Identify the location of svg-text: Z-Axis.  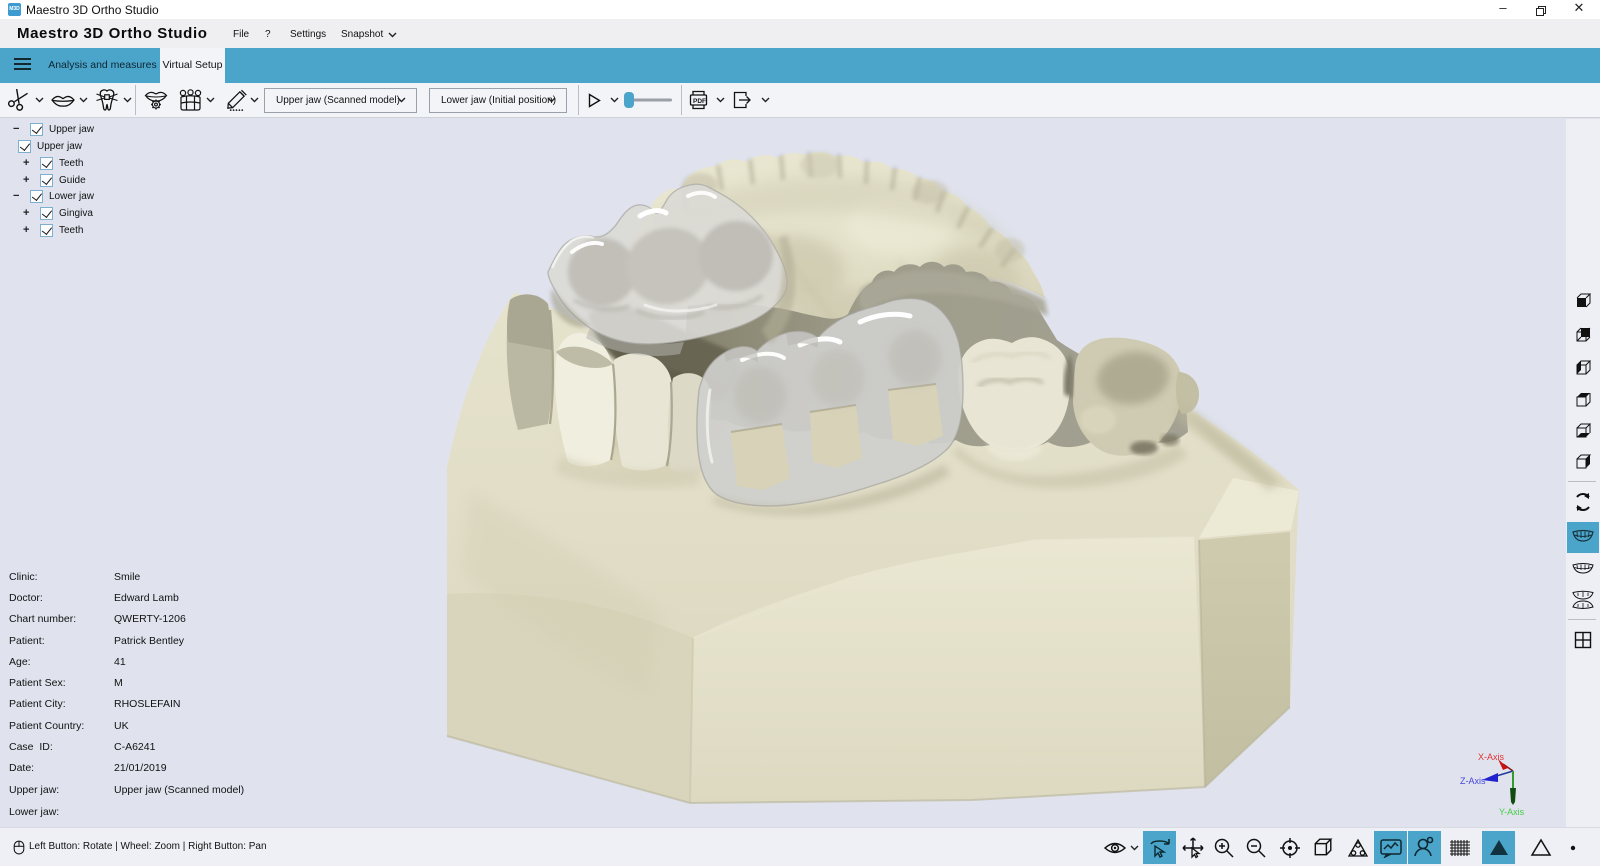
(1473, 781).